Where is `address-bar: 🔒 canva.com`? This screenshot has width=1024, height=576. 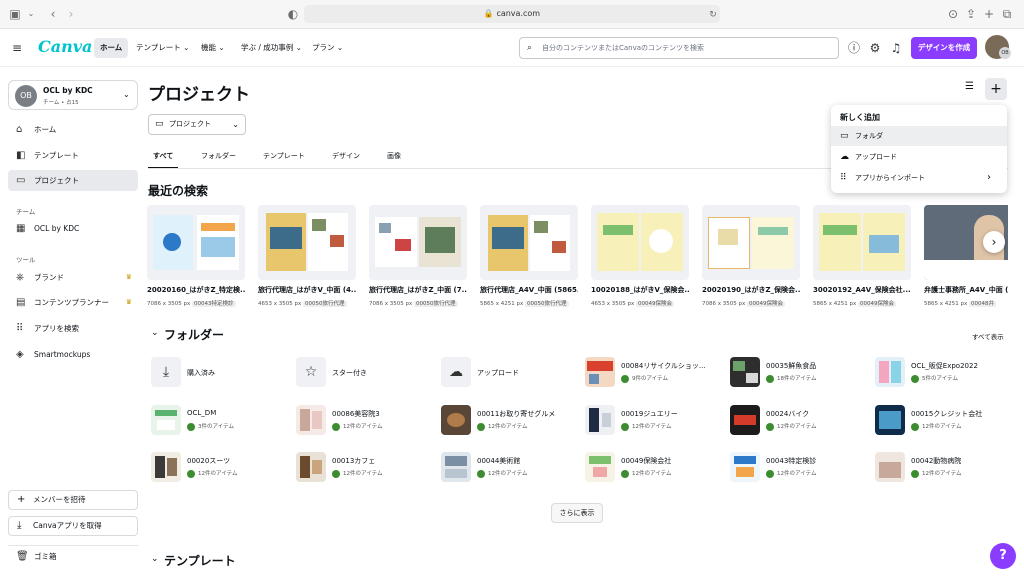
address-bar: 🔒 canva.com is located at coordinates (512, 14).